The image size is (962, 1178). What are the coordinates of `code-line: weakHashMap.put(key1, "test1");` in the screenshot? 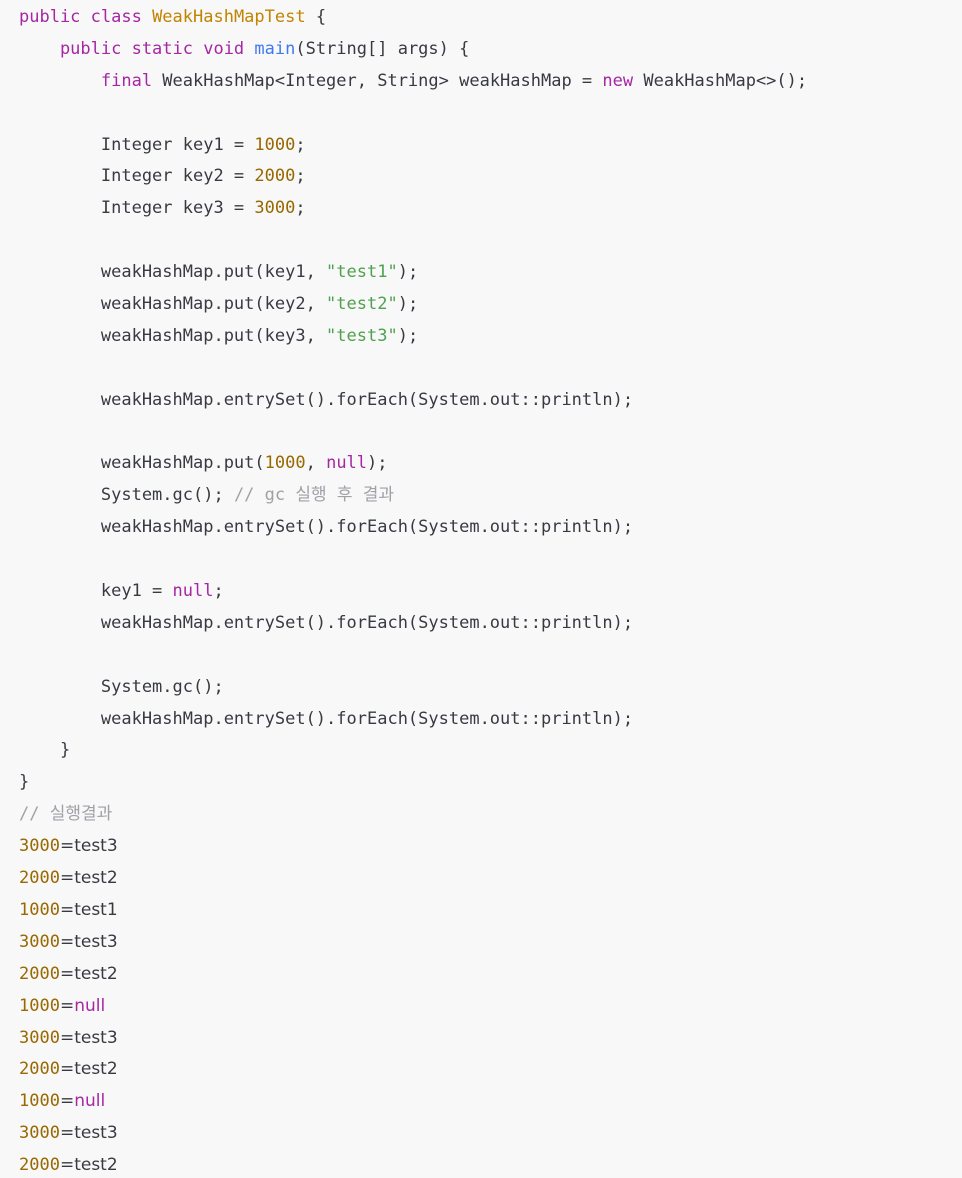 It's located at (490, 273).